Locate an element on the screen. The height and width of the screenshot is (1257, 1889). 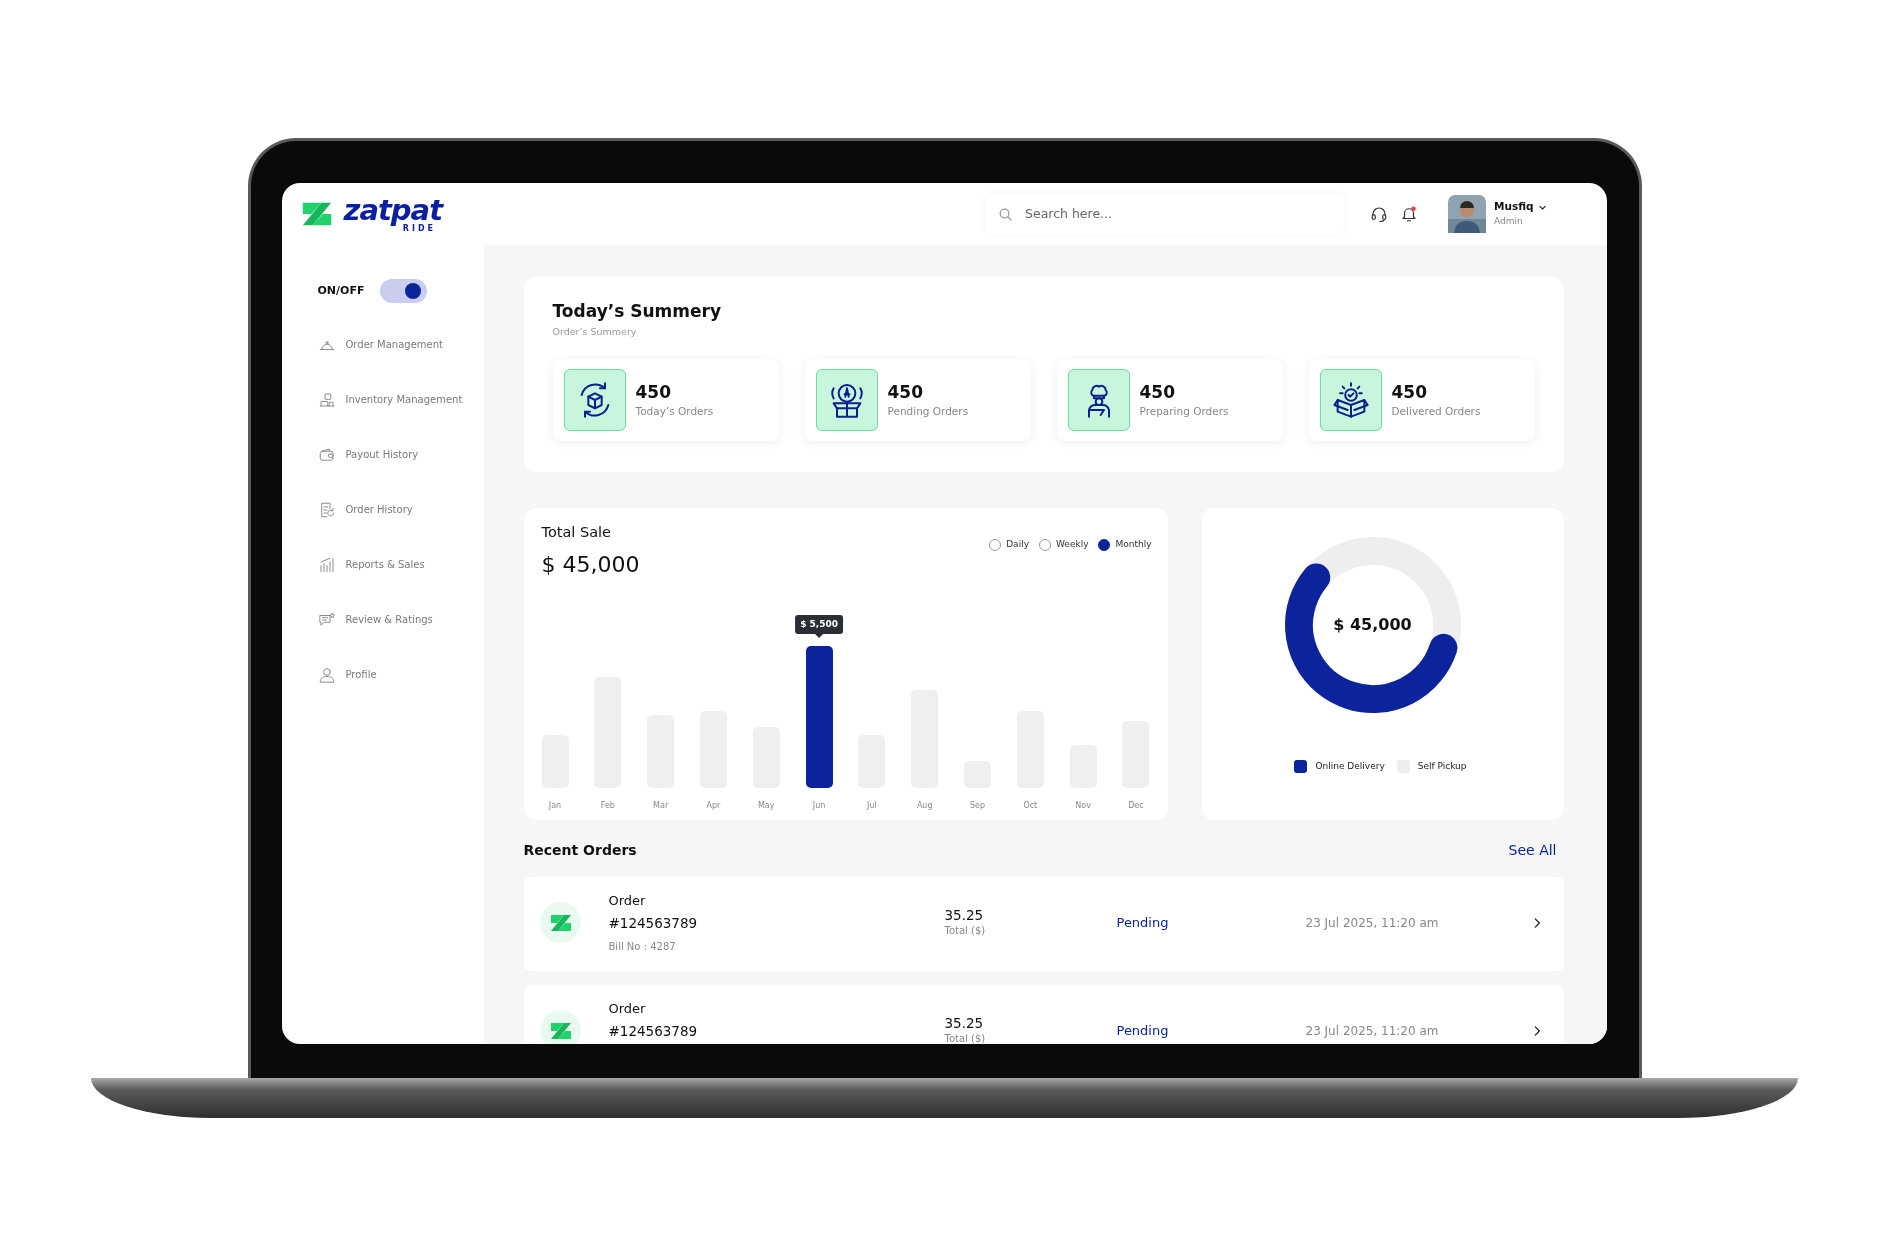
stat-label: Delivered Orders is located at coordinates (1436, 411).